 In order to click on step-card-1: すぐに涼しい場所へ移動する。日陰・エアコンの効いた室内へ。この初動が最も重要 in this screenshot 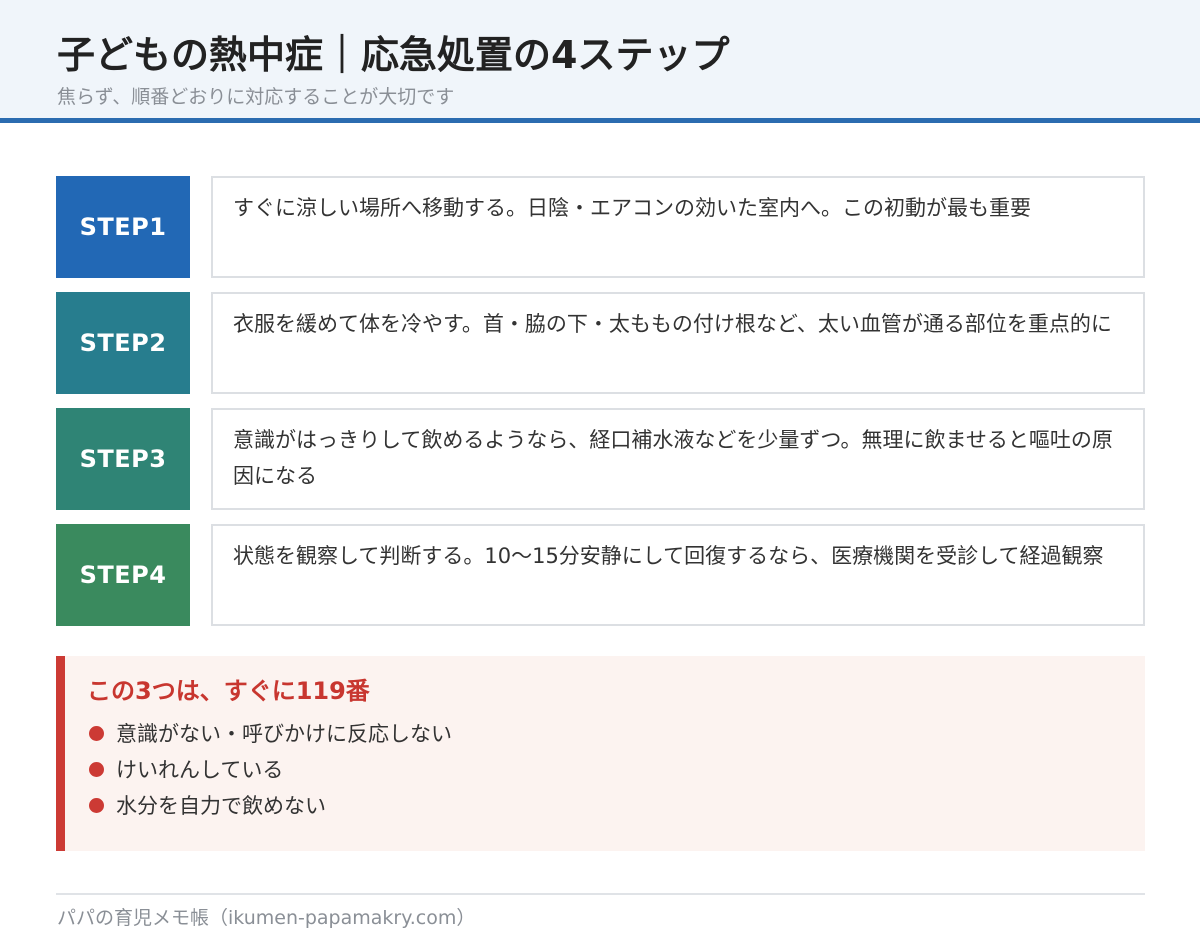, I will do `click(678, 227)`.